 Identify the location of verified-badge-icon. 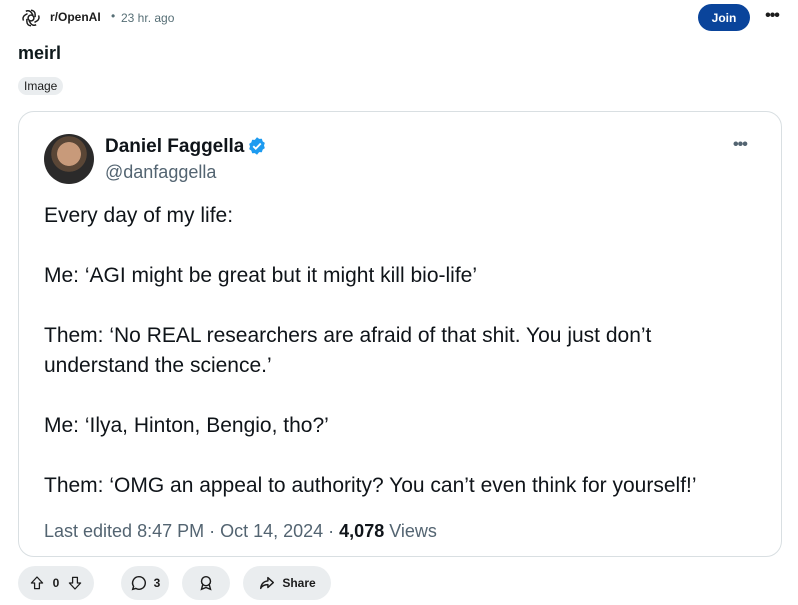
(257, 146).